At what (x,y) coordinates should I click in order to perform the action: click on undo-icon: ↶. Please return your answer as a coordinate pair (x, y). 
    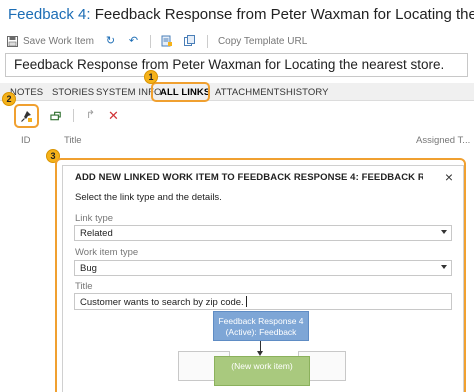
    Looking at the image, I should click on (133, 40).